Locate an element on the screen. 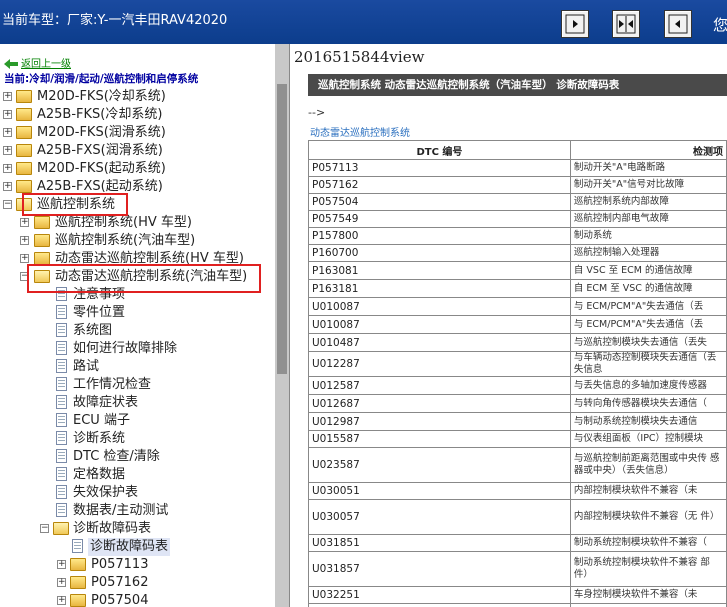  table-row: P057113 制动开关"A"电路断路 is located at coordinates (517, 168).